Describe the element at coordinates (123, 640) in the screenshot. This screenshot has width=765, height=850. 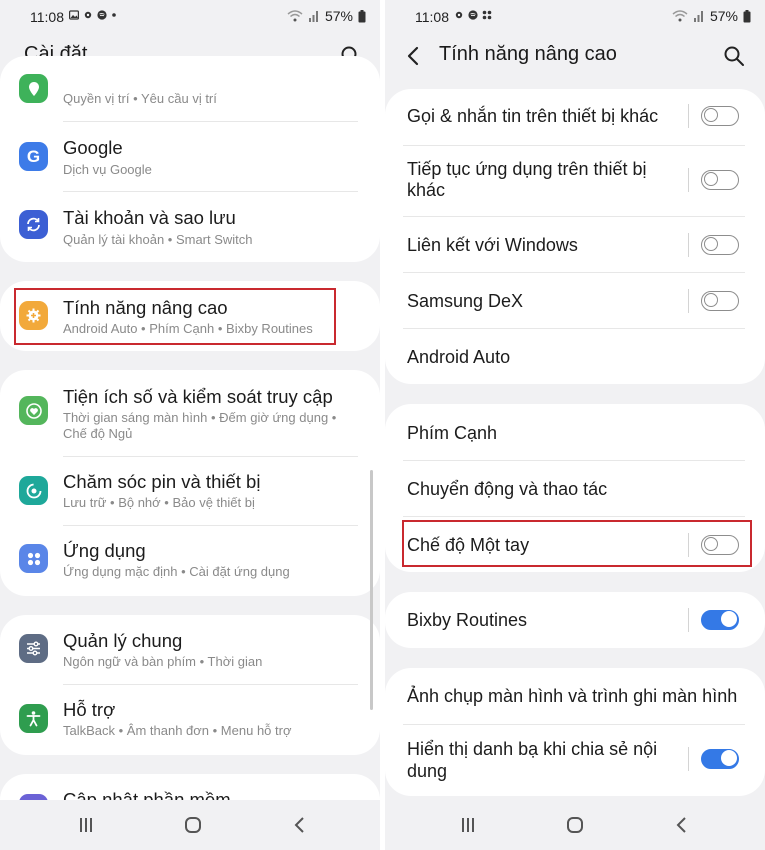
I see `settings-item-title: Quản lý chung` at that location.